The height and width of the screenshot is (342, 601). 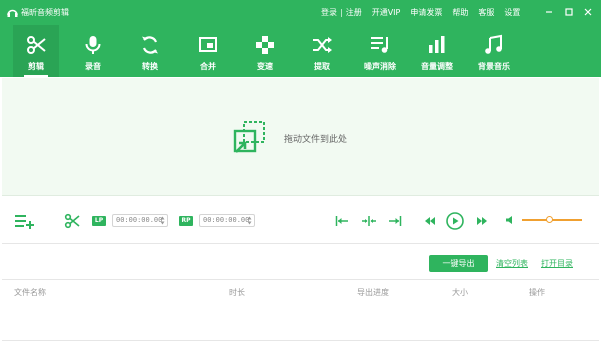 I want to click on column-header-size: 大小, so click(x=460, y=292).